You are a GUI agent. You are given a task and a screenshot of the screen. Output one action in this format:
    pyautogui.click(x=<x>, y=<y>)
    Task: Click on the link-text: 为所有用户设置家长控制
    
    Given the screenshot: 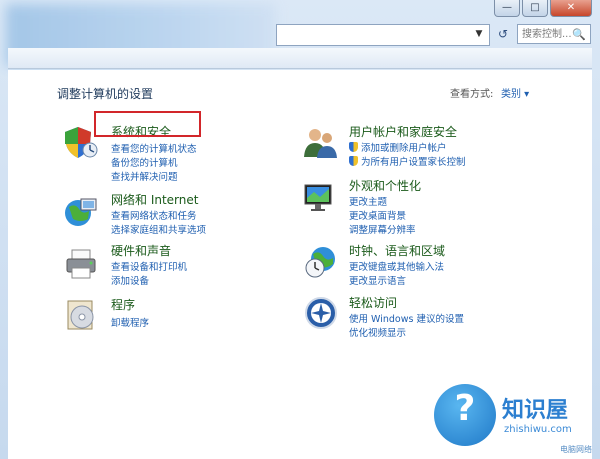 What is the action you would take?
    pyautogui.click(x=413, y=162)
    